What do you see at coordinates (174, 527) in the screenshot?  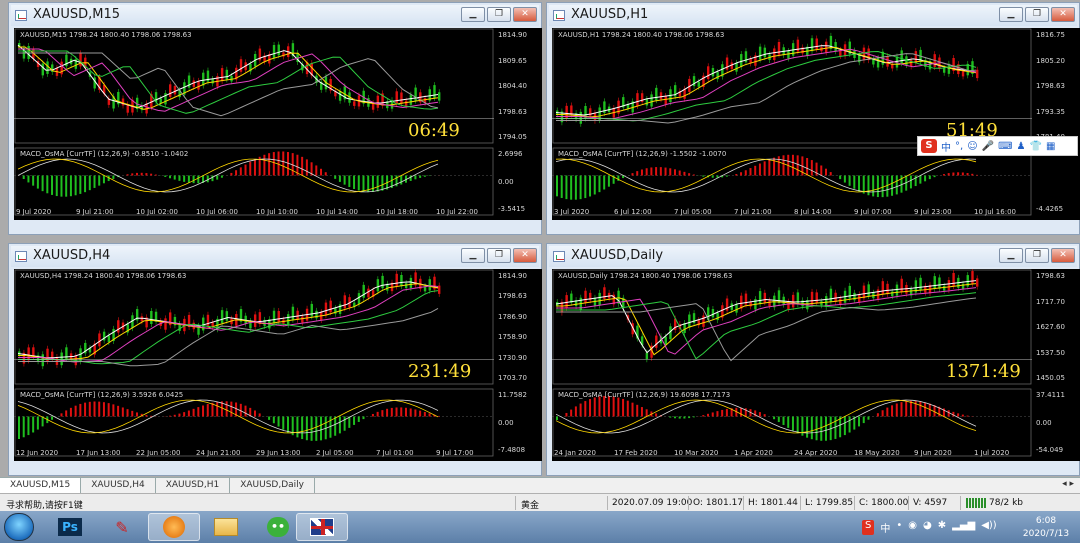 I see `taskbar-browser` at bounding box center [174, 527].